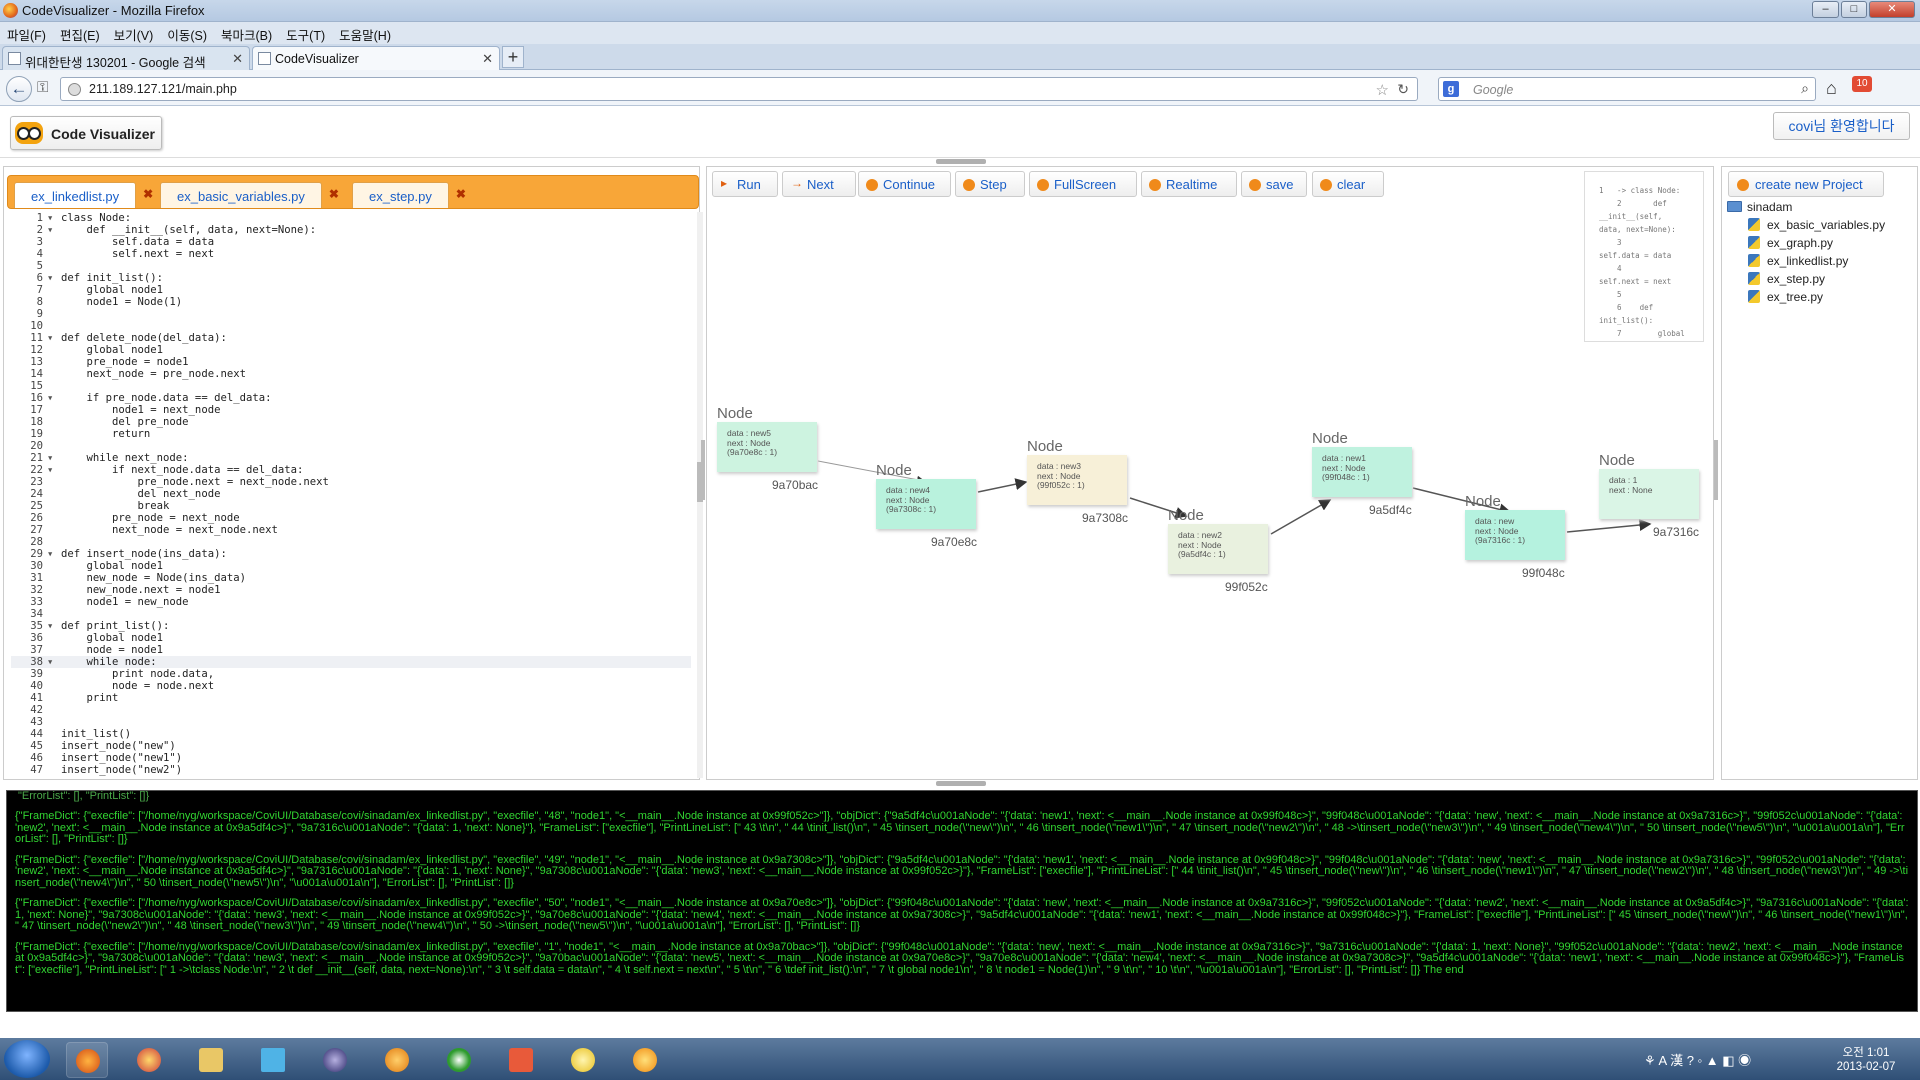 Image resolution: width=1920 pixels, height=1080 pixels. I want to click on code-line: 24 del next_node, so click(351, 494).